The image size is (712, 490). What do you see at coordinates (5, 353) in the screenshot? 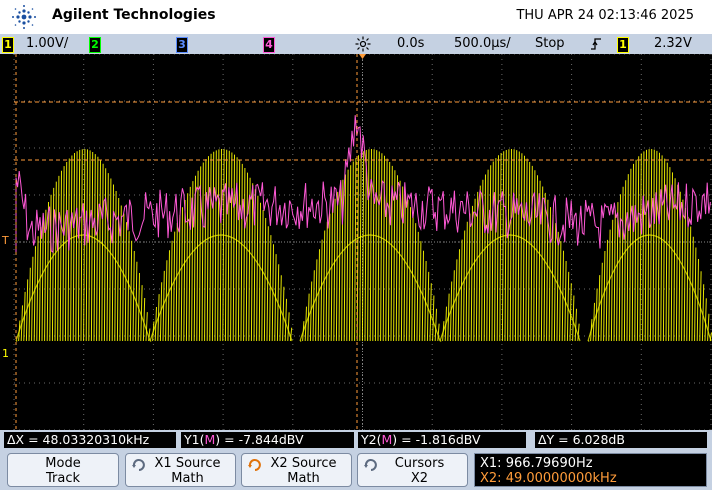
I see `channel-1-ground-marker: 1` at bounding box center [5, 353].